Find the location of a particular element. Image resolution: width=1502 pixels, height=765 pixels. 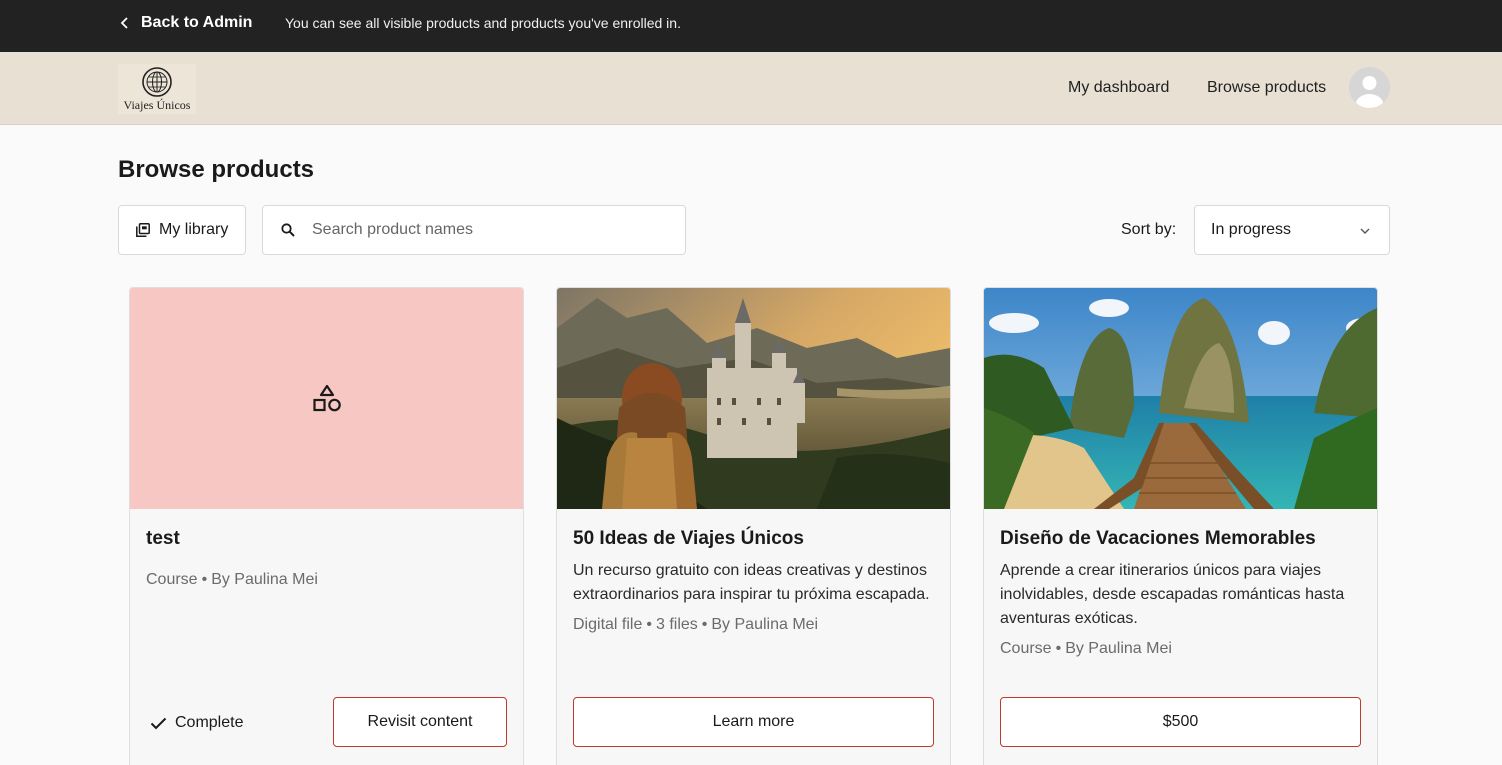

search-input is located at coordinates (474, 230).